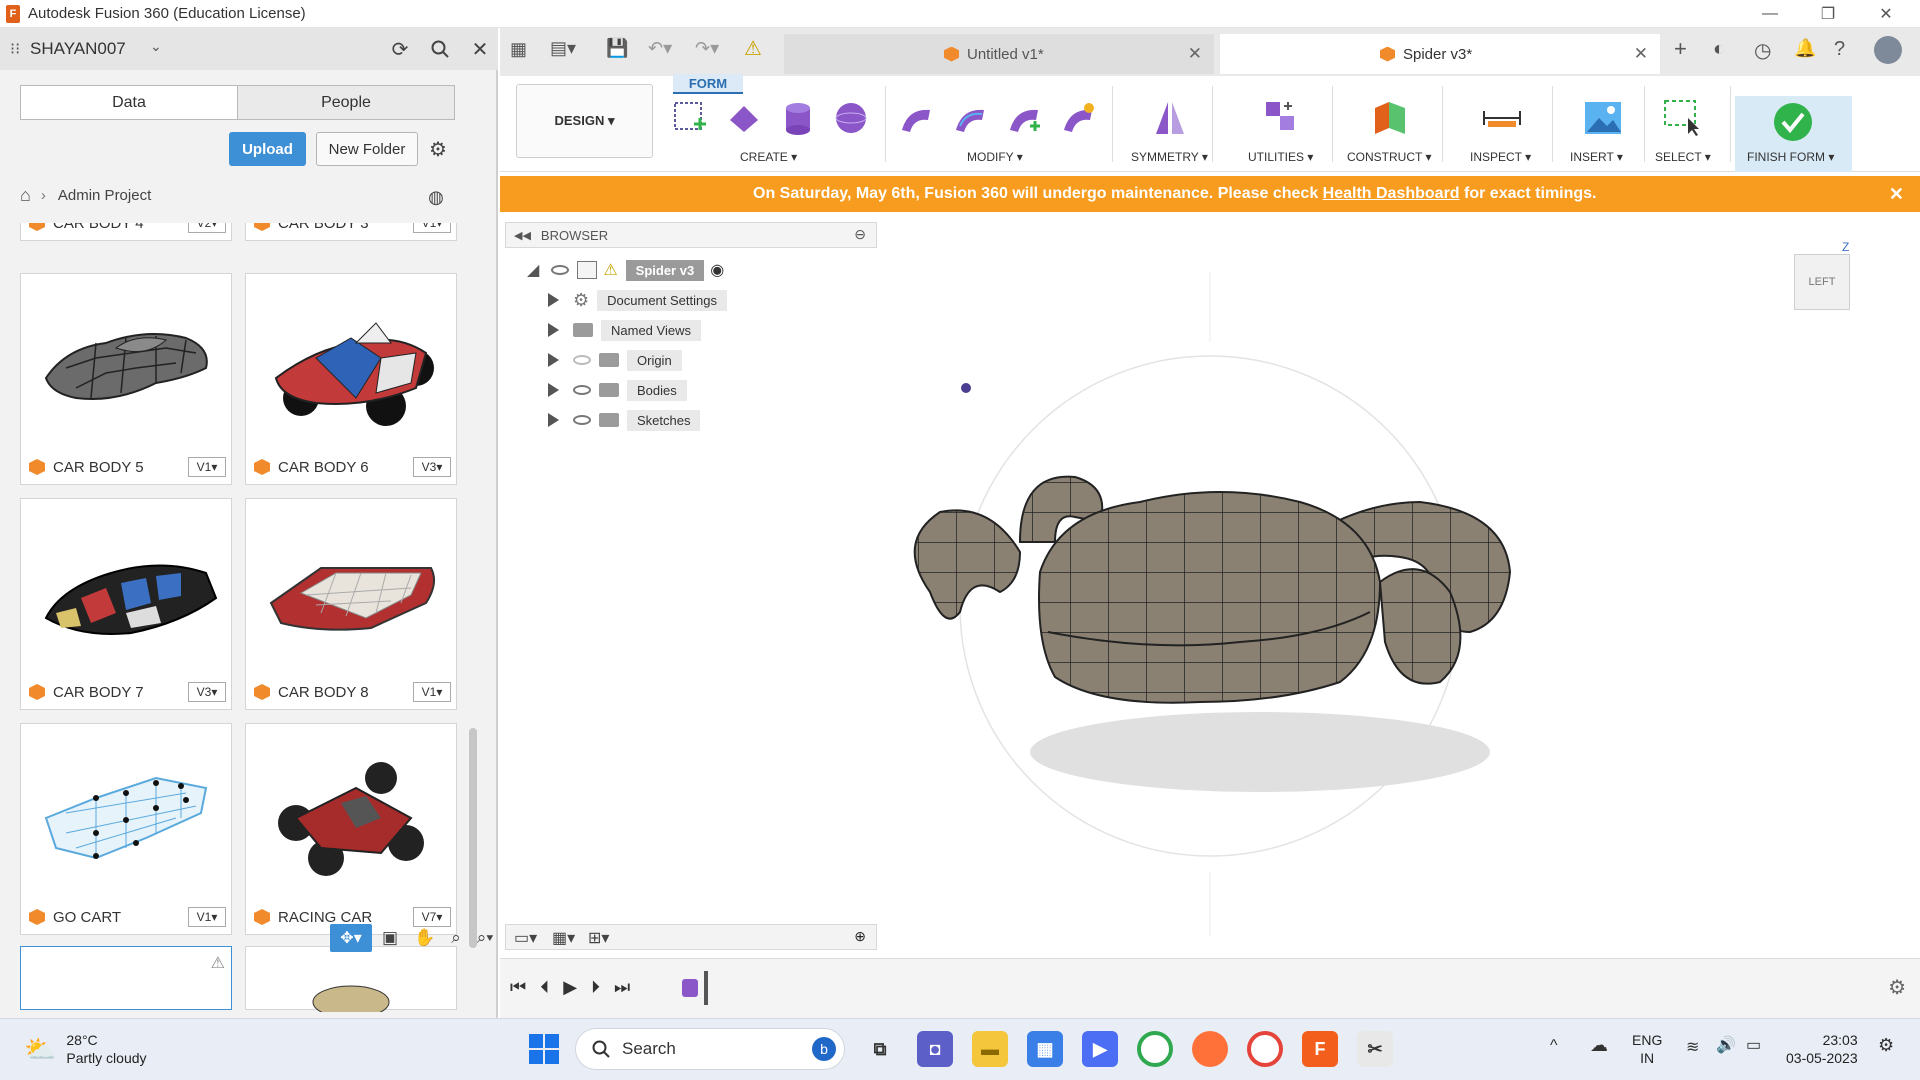 The image size is (1920, 1080). What do you see at coordinates (1719, 49) in the screenshot?
I see `extensions-icon: ◐` at bounding box center [1719, 49].